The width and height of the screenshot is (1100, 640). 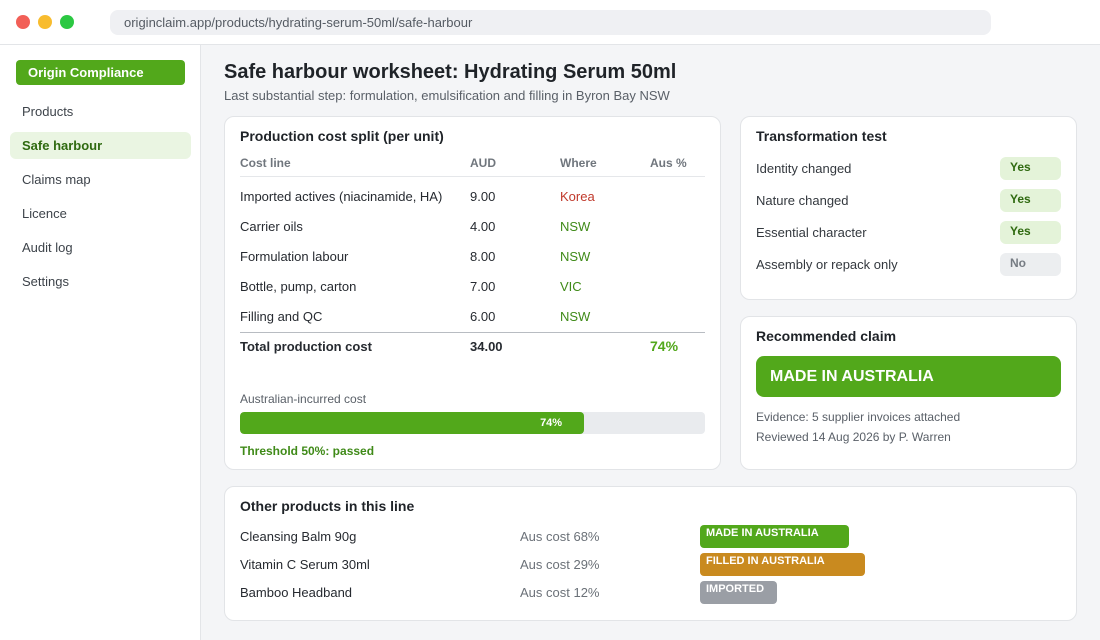 What do you see at coordinates (45, 22) in the screenshot?
I see `window-minimize-icon` at bounding box center [45, 22].